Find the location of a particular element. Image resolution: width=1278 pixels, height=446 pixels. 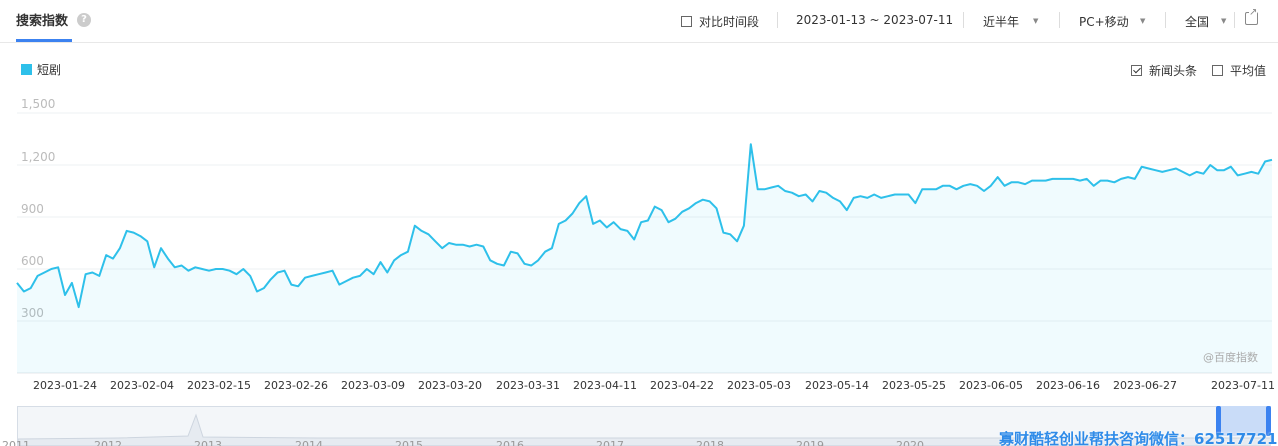

x-tick-label: 2023-05-25 is located at coordinates (914, 385).